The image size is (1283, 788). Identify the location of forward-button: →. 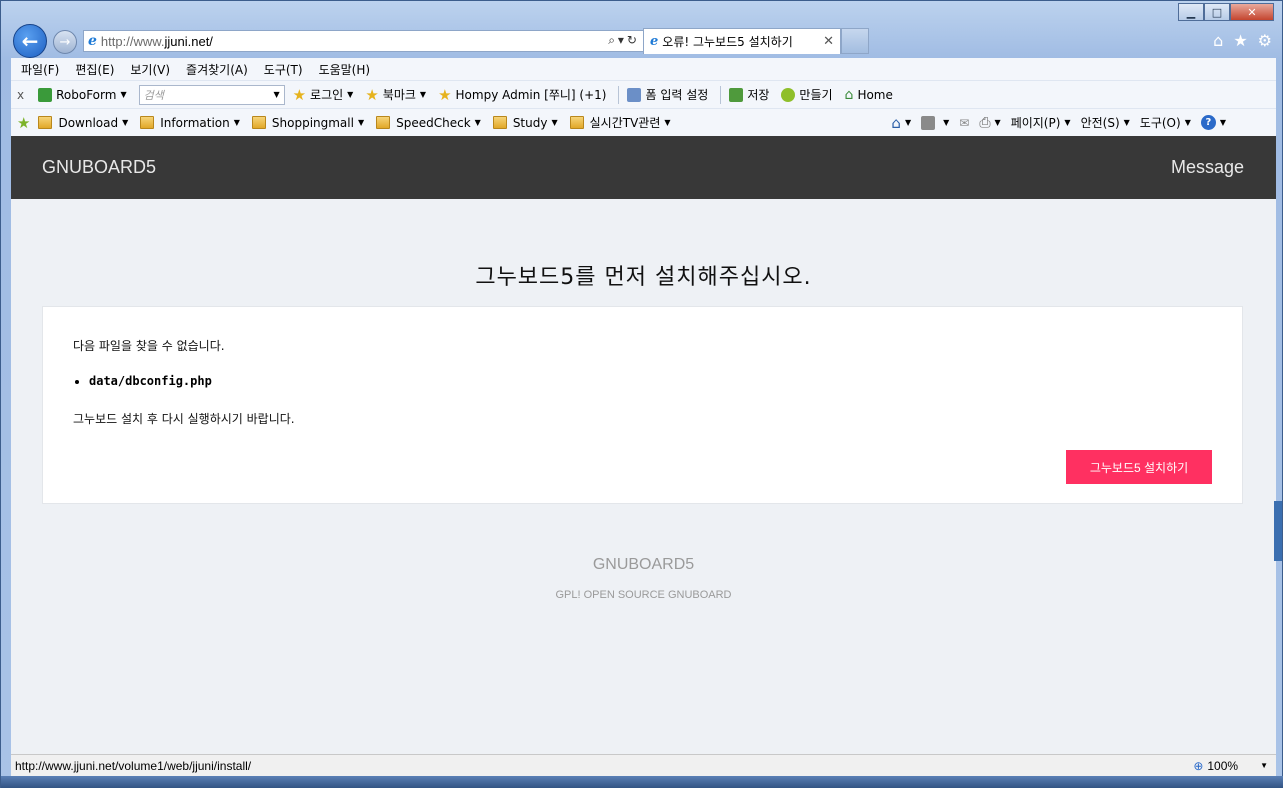
(65, 42).